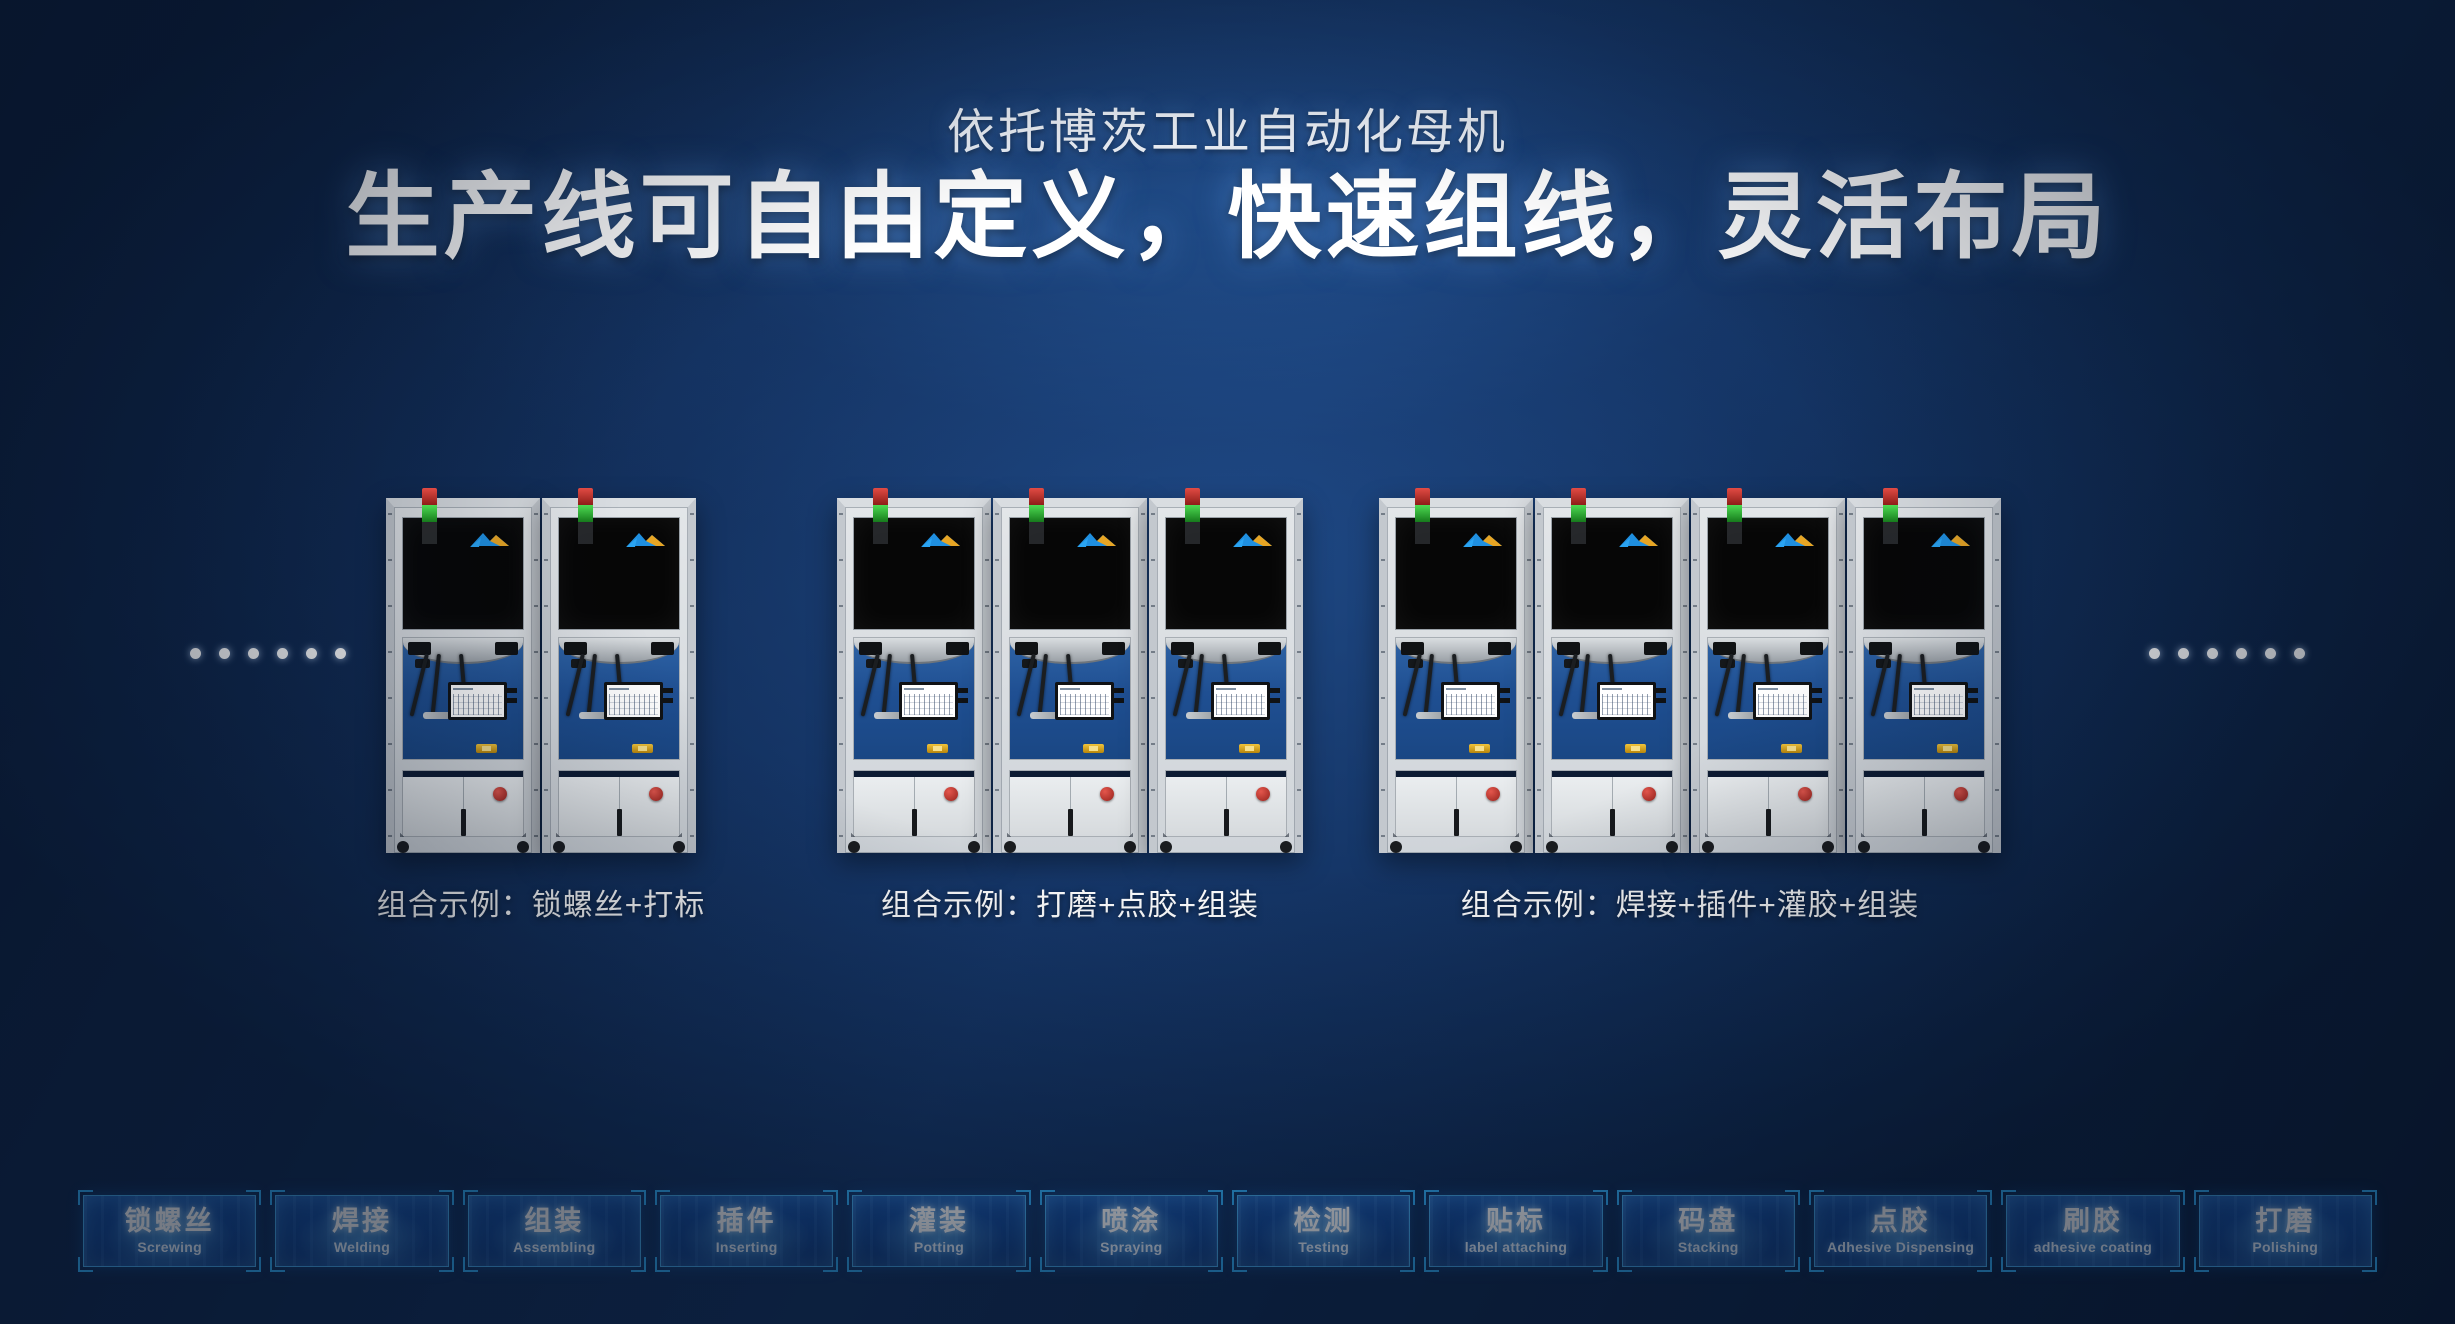 The height and width of the screenshot is (1324, 2455). Describe the element at coordinates (939, 1246) in the screenshot. I see `tag-label-en: Potting` at that location.